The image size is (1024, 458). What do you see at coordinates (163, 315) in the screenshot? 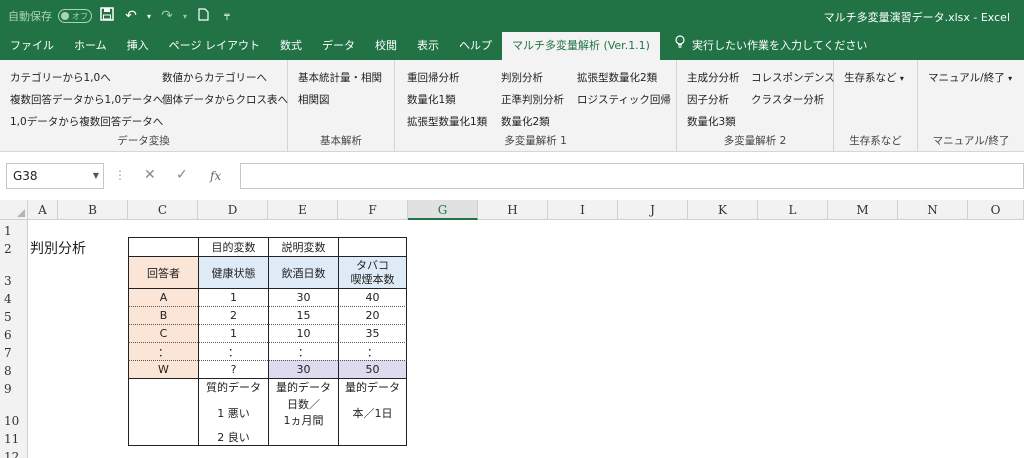
I see `cell-respondent: B` at bounding box center [163, 315].